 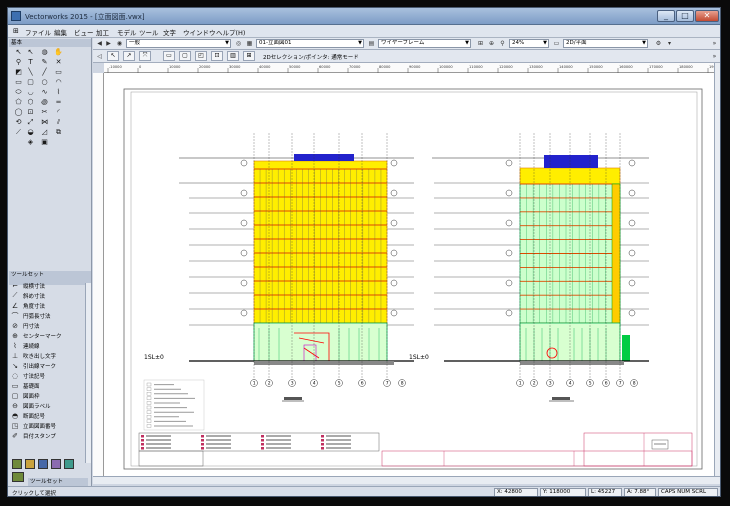 What do you see at coordinates (119, 43) in the screenshot?
I see `class-icon: ◉` at bounding box center [119, 43].